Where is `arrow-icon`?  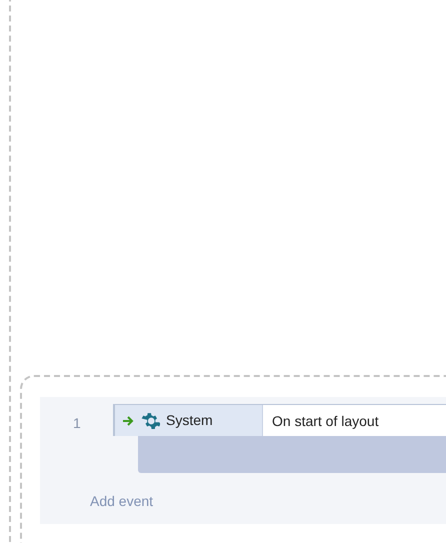 arrow-icon is located at coordinates (128, 421).